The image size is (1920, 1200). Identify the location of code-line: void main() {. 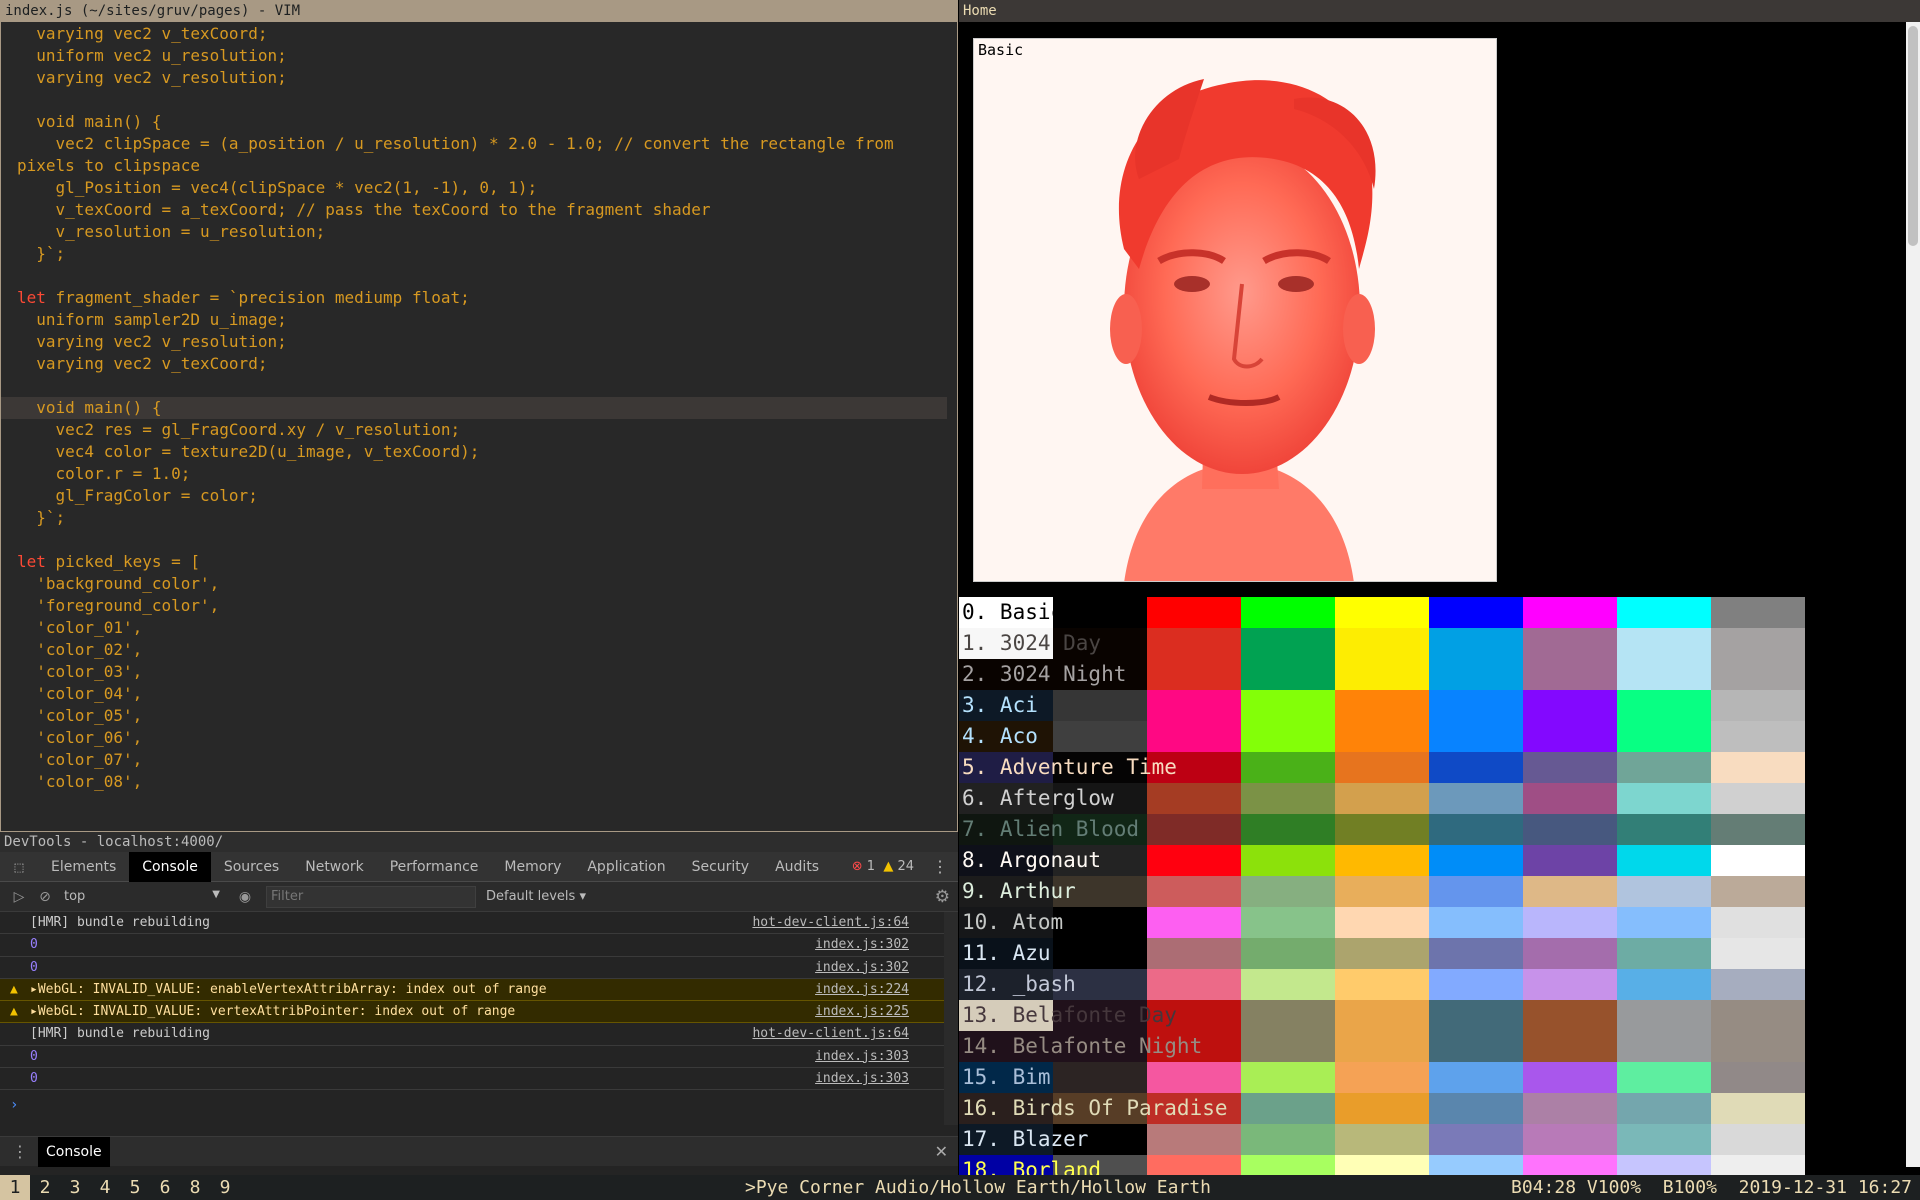
(474, 408).